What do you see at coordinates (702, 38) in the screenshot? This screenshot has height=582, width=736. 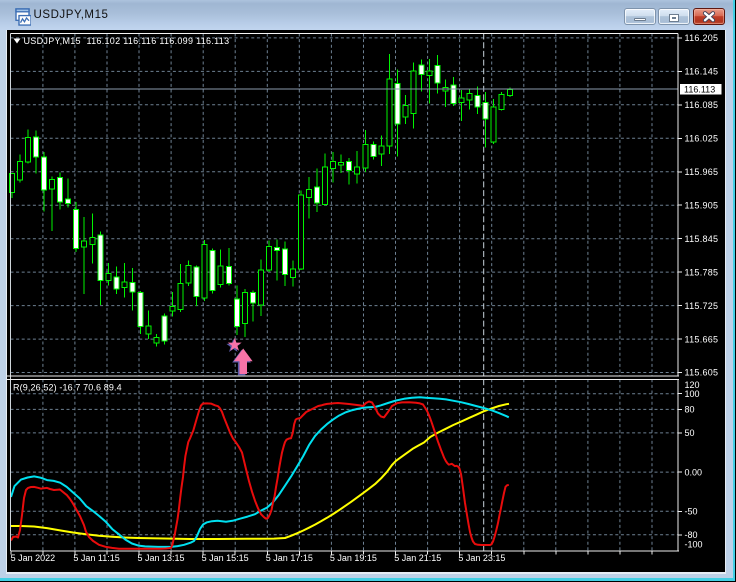 I see `svg-text: 116.205` at bounding box center [702, 38].